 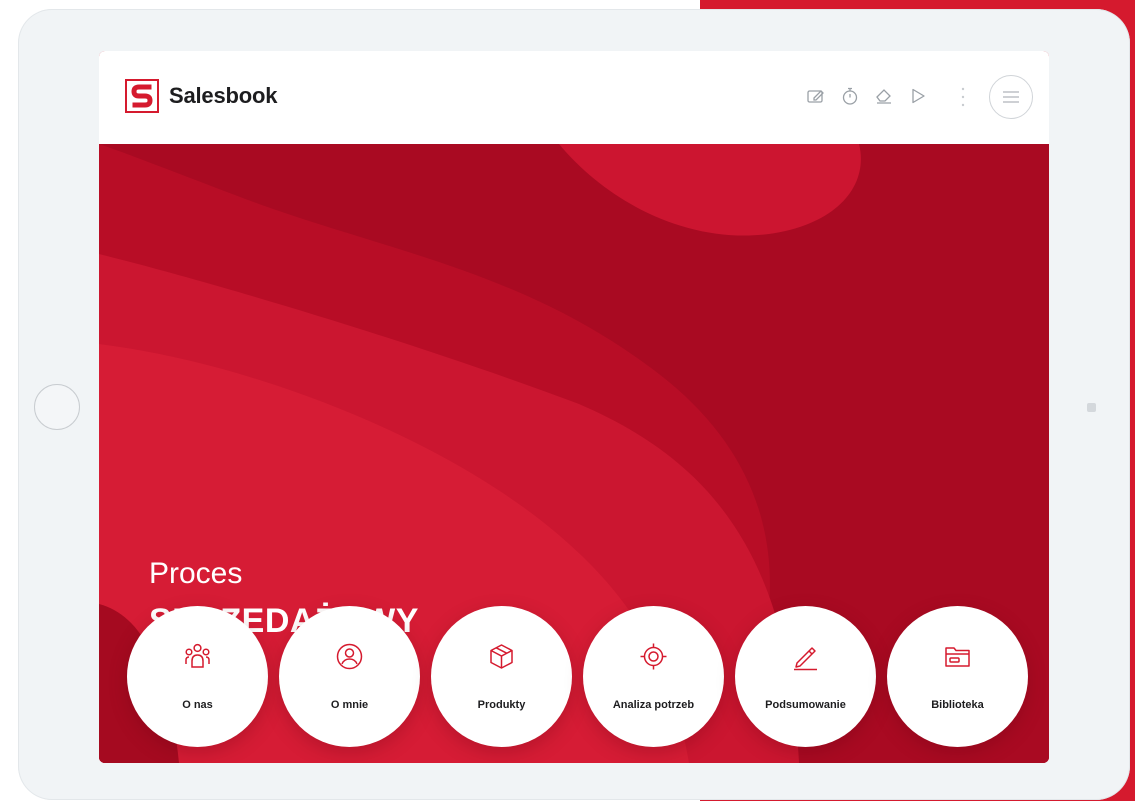 What do you see at coordinates (957, 656) in the screenshot?
I see `folder-icon` at bounding box center [957, 656].